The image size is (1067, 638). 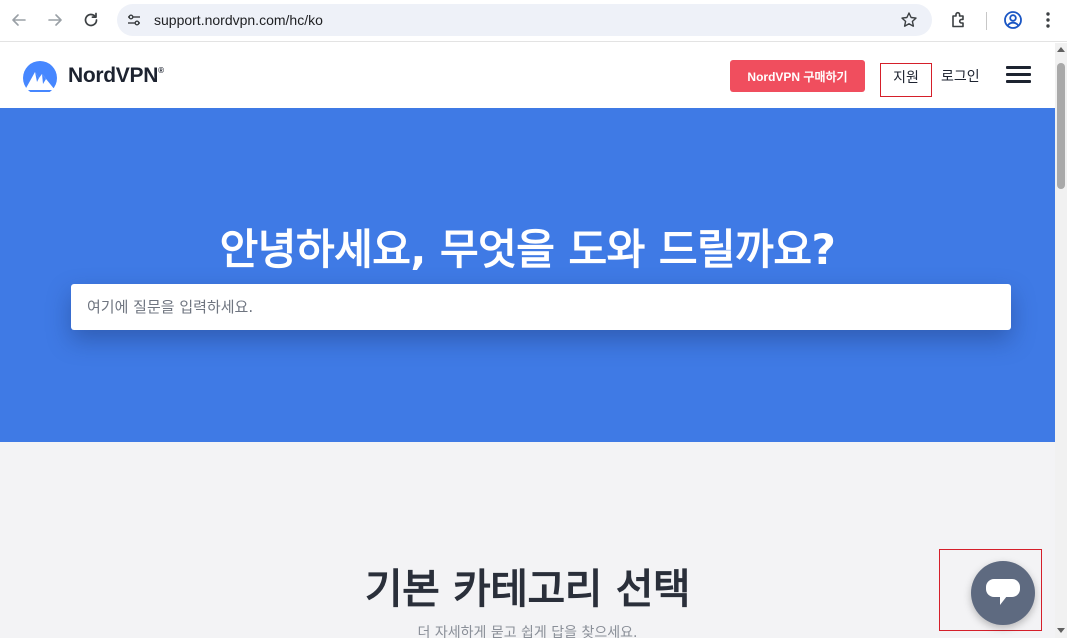 I want to click on categories-title: 기본 카테고리 선택, so click(x=527, y=589).